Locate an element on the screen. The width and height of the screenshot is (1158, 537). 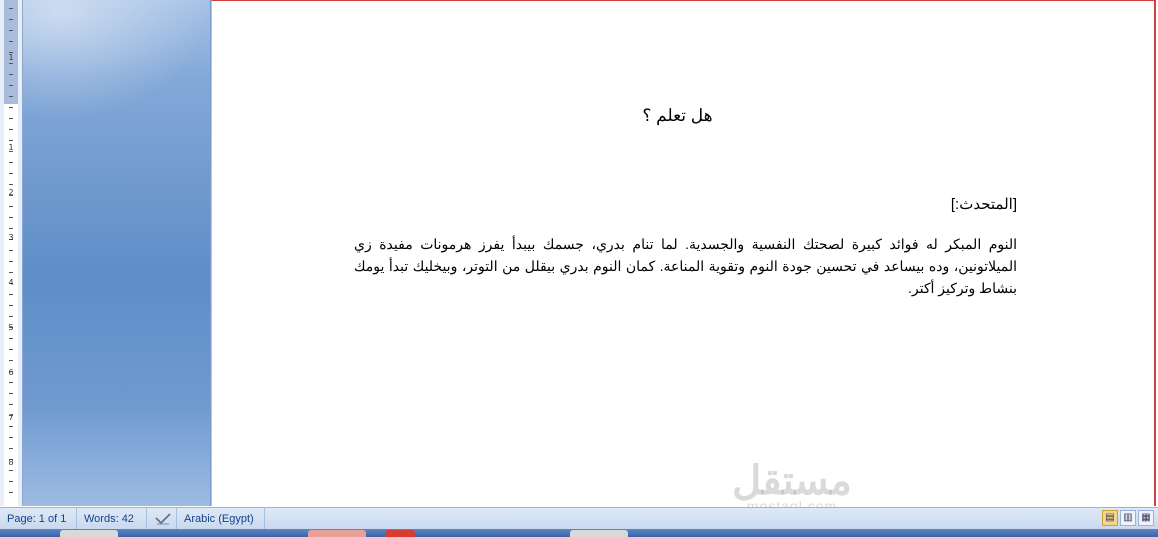
ruler-number: 8 is located at coordinates (11, 462).